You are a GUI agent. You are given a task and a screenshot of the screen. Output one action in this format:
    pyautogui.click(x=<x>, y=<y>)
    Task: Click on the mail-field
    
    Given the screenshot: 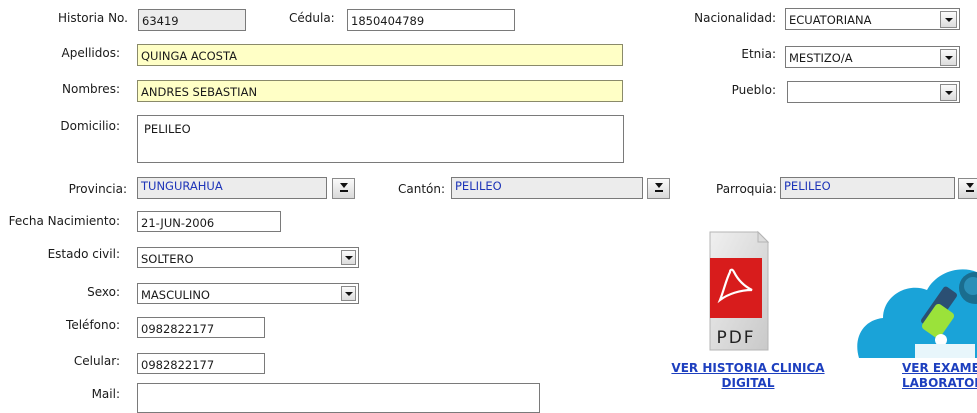 What is the action you would take?
    pyautogui.click(x=338, y=398)
    